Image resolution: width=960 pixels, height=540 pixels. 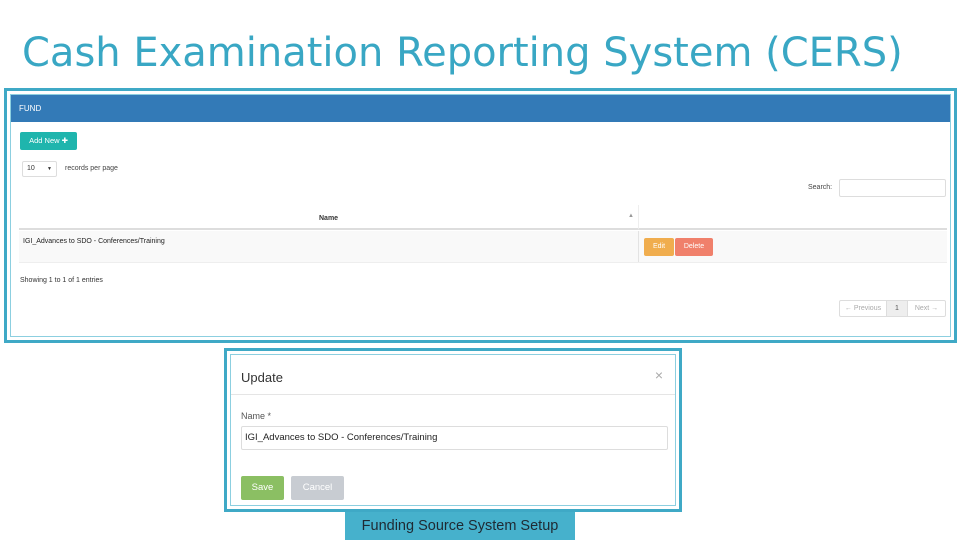 I want to click on records-per-page-select: 10 ▼, so click(x=39, y=169).